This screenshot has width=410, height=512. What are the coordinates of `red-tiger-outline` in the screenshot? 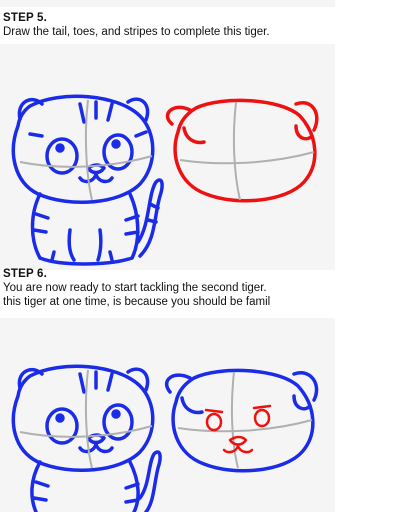 It's located at (242, 150).